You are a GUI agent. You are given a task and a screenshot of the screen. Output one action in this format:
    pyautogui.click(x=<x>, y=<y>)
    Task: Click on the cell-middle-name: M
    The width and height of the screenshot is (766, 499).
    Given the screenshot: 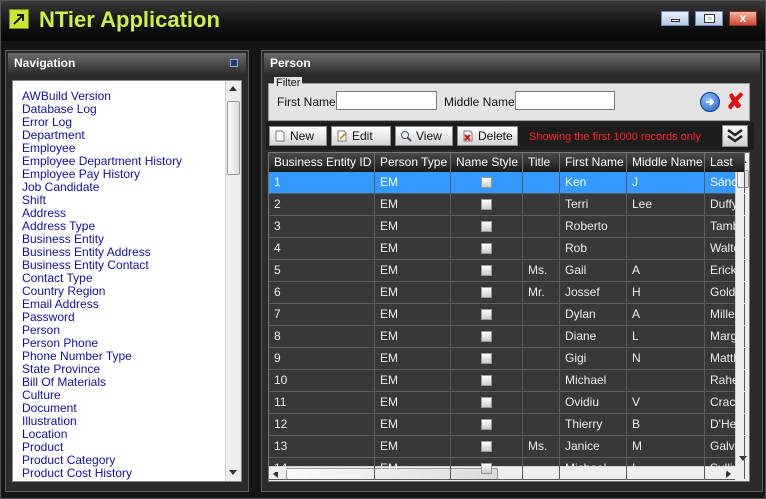 What is the action you would take?
    pyautogui.click(x=666, y=446)
    